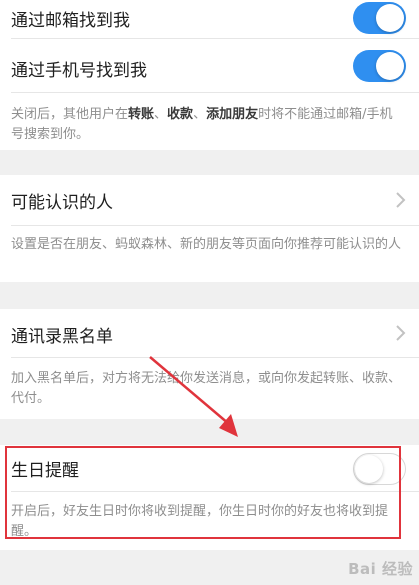 The width and height of the screenshot is (419, 585). What do you see at coordinates (79, 71) in the screenshot?
I see `phone-row-label: 通过手机号找到我` at bounding box center [79, 71].